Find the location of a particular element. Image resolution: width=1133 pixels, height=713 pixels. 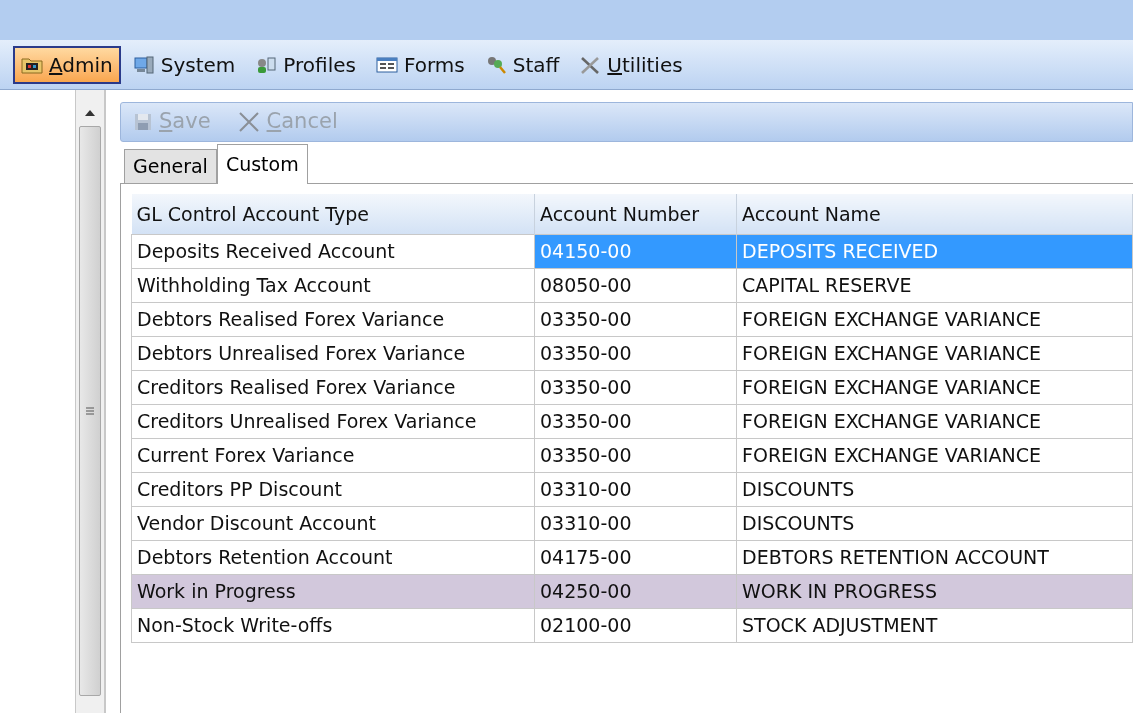

table-cell: 08050-00 is located at coordinates (635, 285).